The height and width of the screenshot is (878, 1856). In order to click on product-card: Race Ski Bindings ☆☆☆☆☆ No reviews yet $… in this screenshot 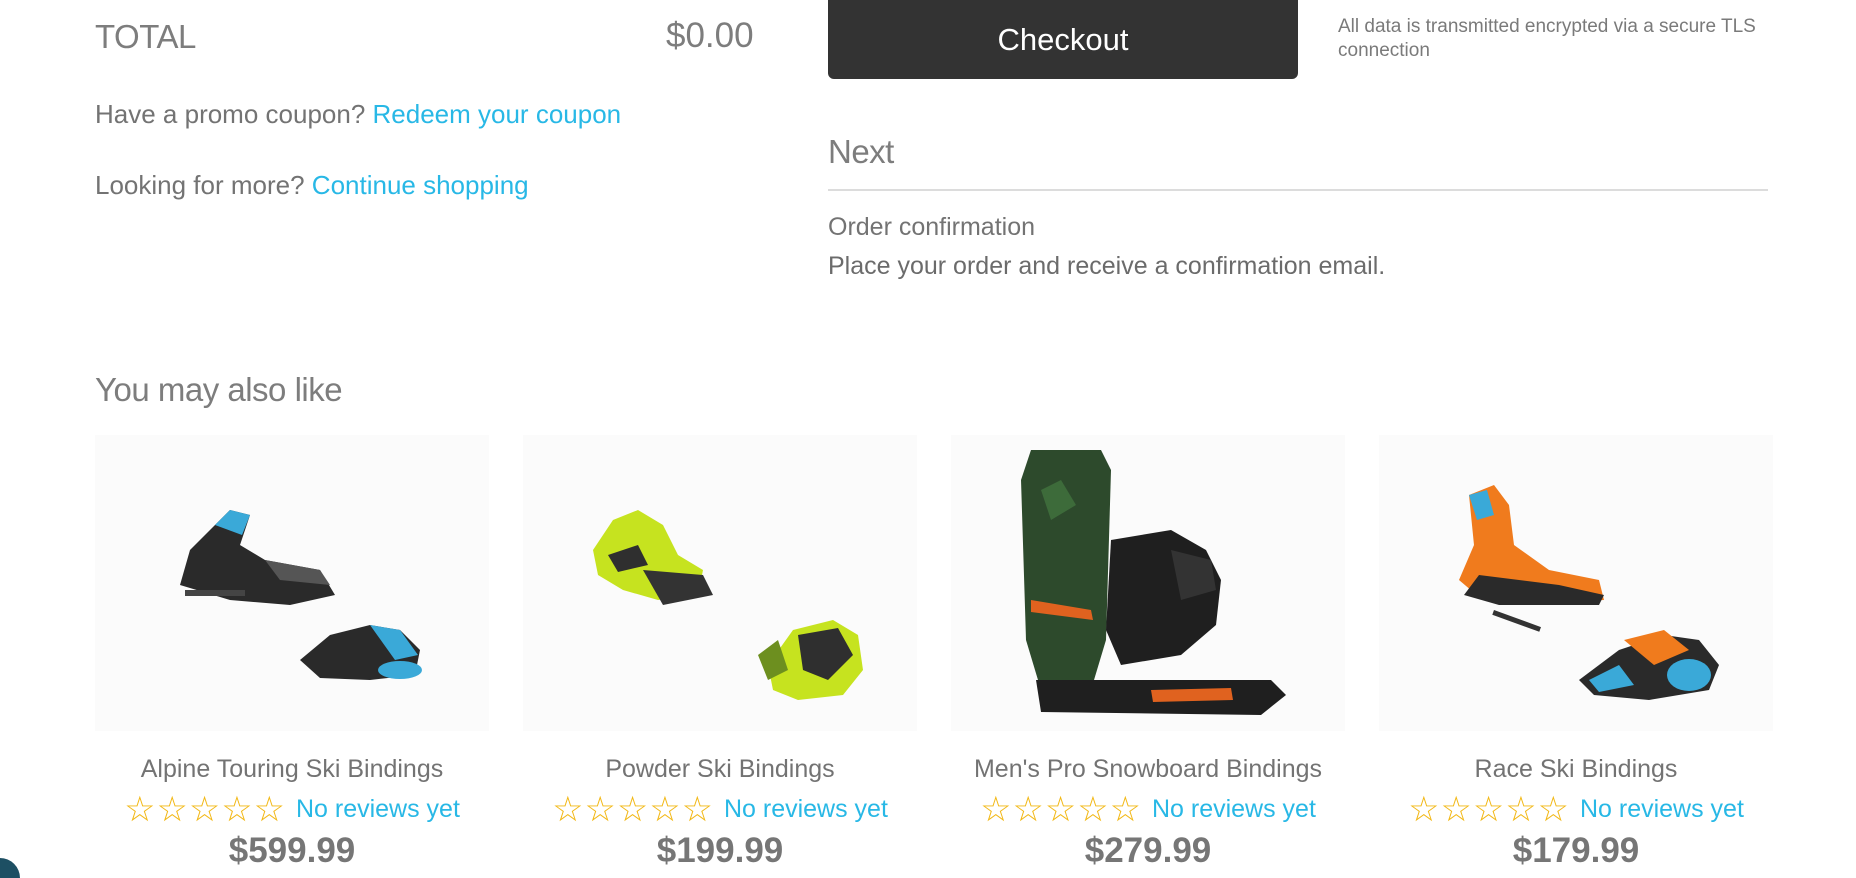, I will do `click(1576, 653)`.